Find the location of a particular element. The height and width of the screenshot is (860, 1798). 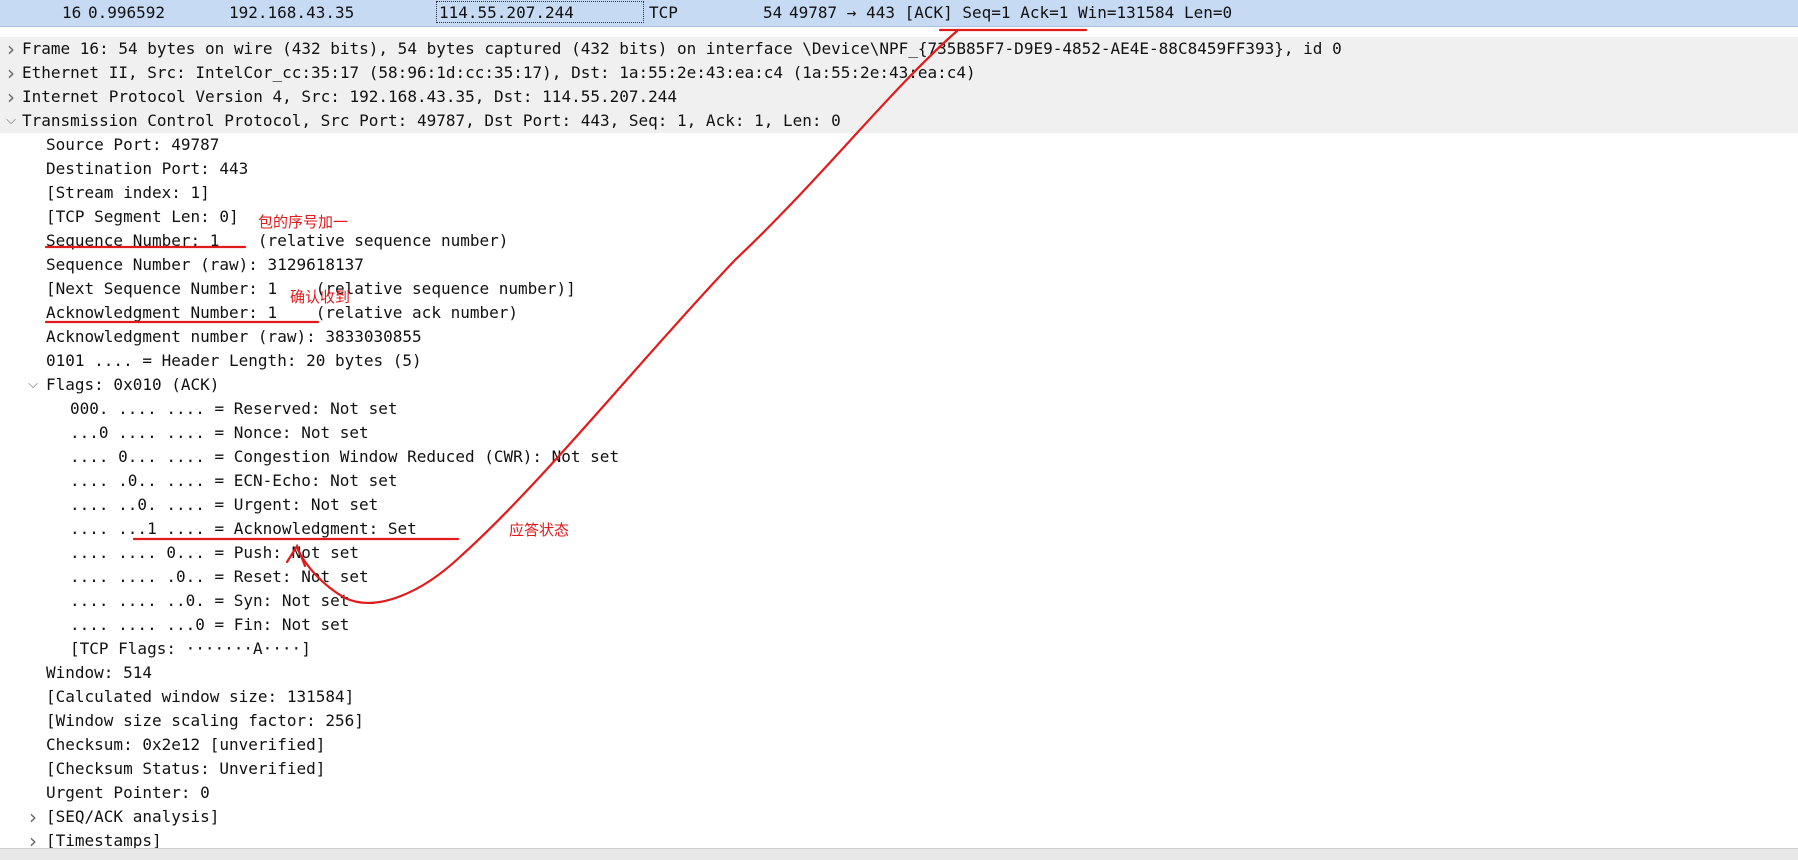

tree-node-field: › [SEQ/ACK analysis] is located at coordinates (899, 817).